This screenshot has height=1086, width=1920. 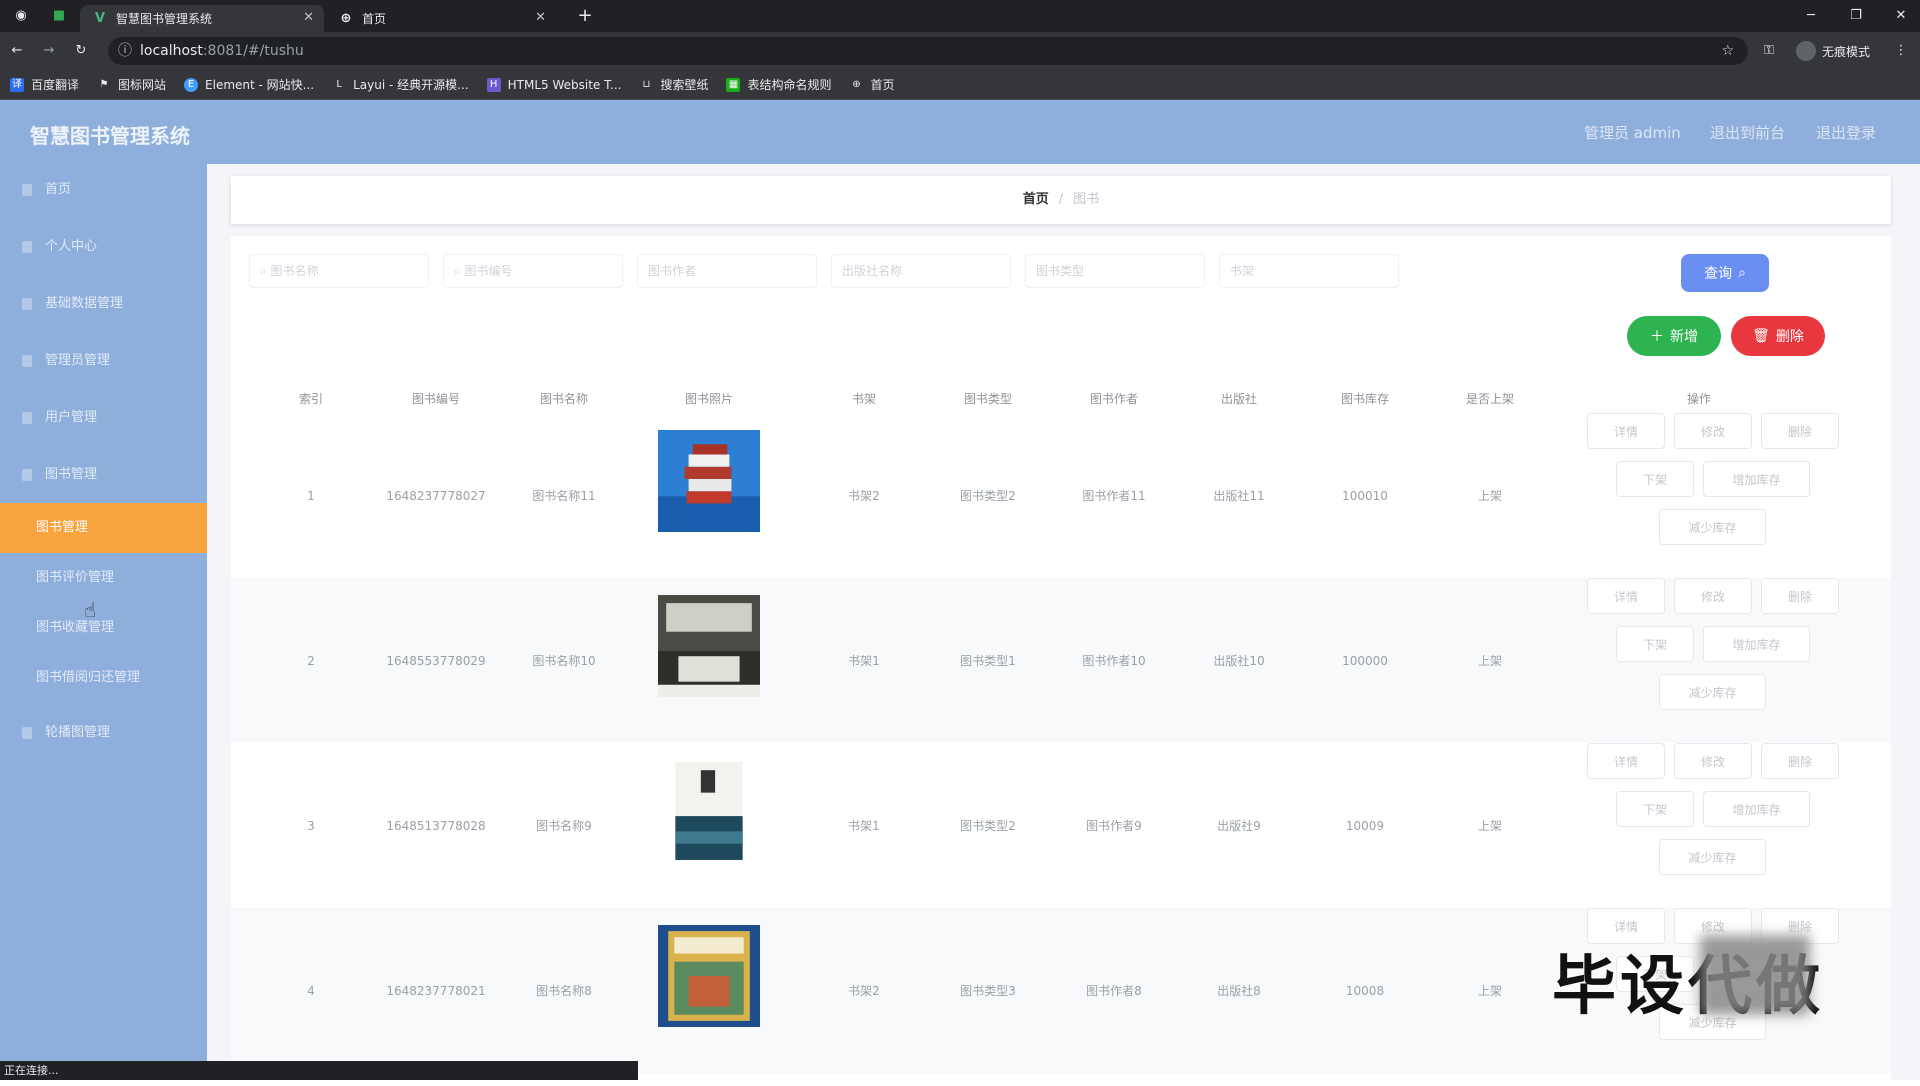 I want to click on bookmark-item: 译百度翻译, so click(x=44, y=84).